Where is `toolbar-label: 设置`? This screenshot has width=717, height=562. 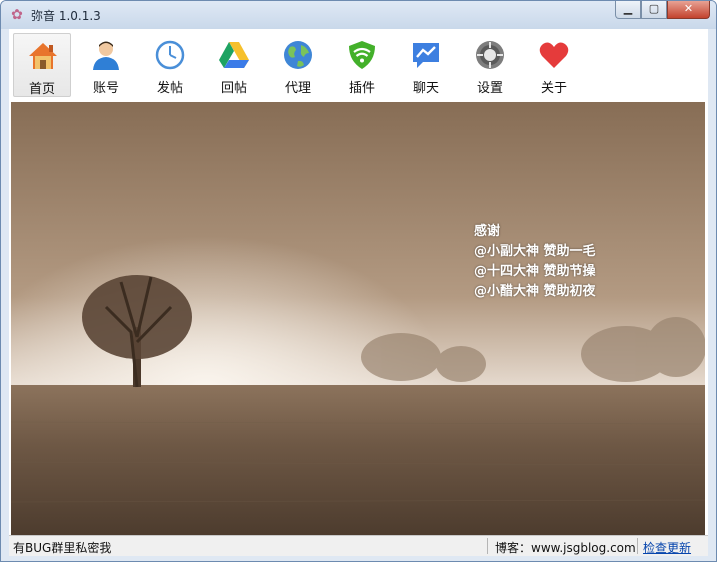 toolbar-label: 设置 is located at coordinates (489, 88).